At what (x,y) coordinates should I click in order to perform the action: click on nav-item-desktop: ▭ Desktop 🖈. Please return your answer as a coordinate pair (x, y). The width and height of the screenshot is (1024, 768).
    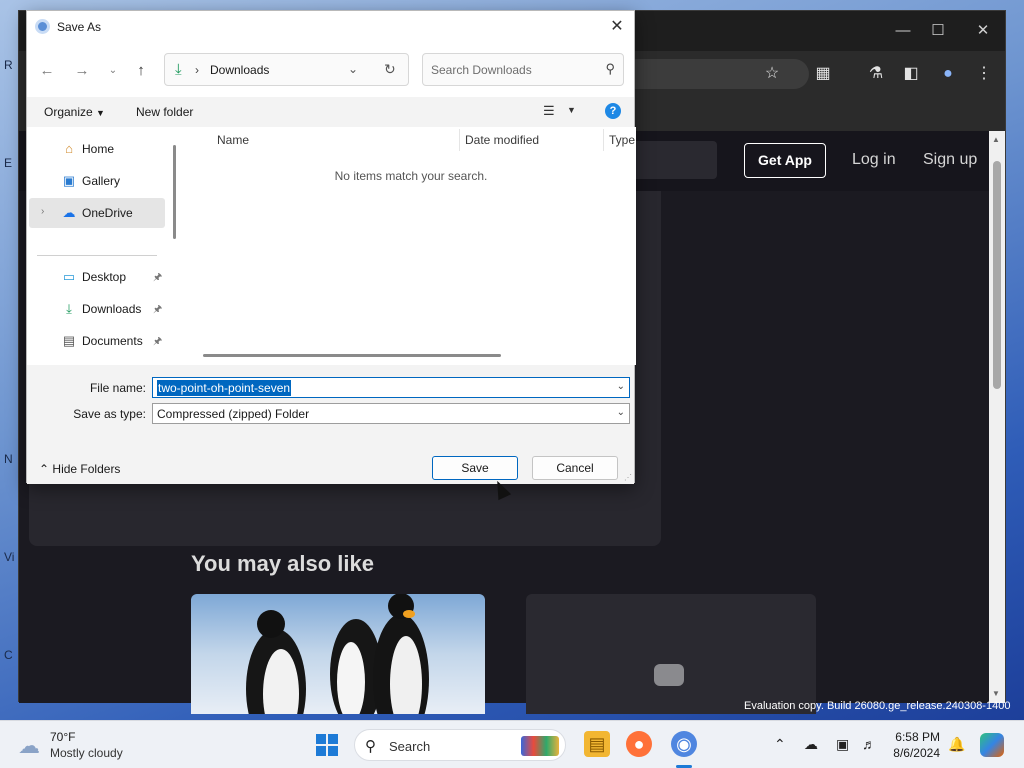
    Looking at the image, I should click on (97, 277).